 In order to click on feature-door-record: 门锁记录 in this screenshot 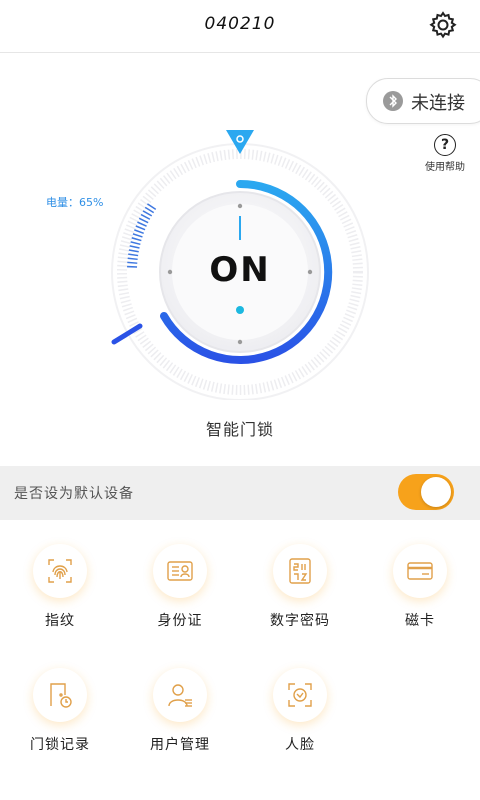, I will do `click(60, 711)`.